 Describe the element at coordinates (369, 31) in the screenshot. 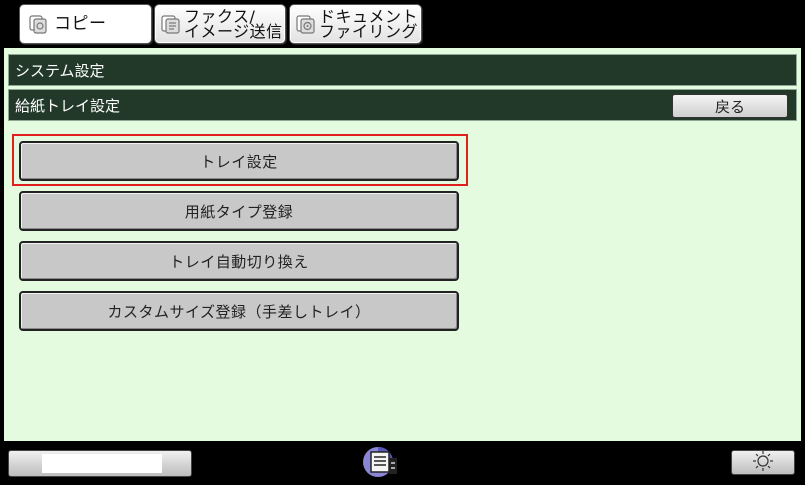

I see `tab-document-label-line2: ファイリング` at that location.